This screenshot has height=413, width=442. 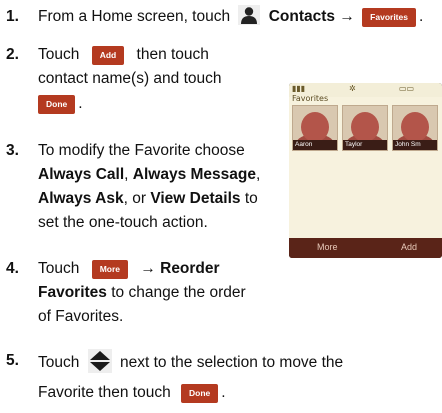 I want to click on favorites-button: Favorites, so click(x=389, y=17).